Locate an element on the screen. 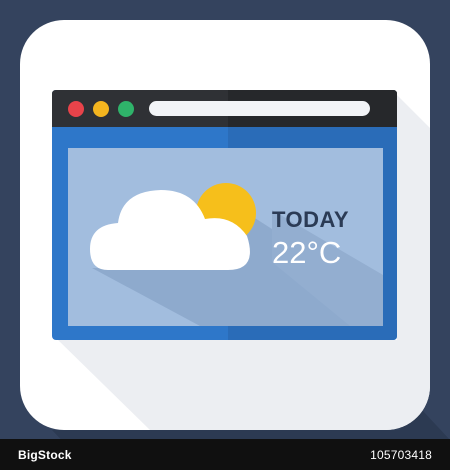 The image size is (450, 470). watermark-image-id: 105703418 is located at coordinates (401, 454).